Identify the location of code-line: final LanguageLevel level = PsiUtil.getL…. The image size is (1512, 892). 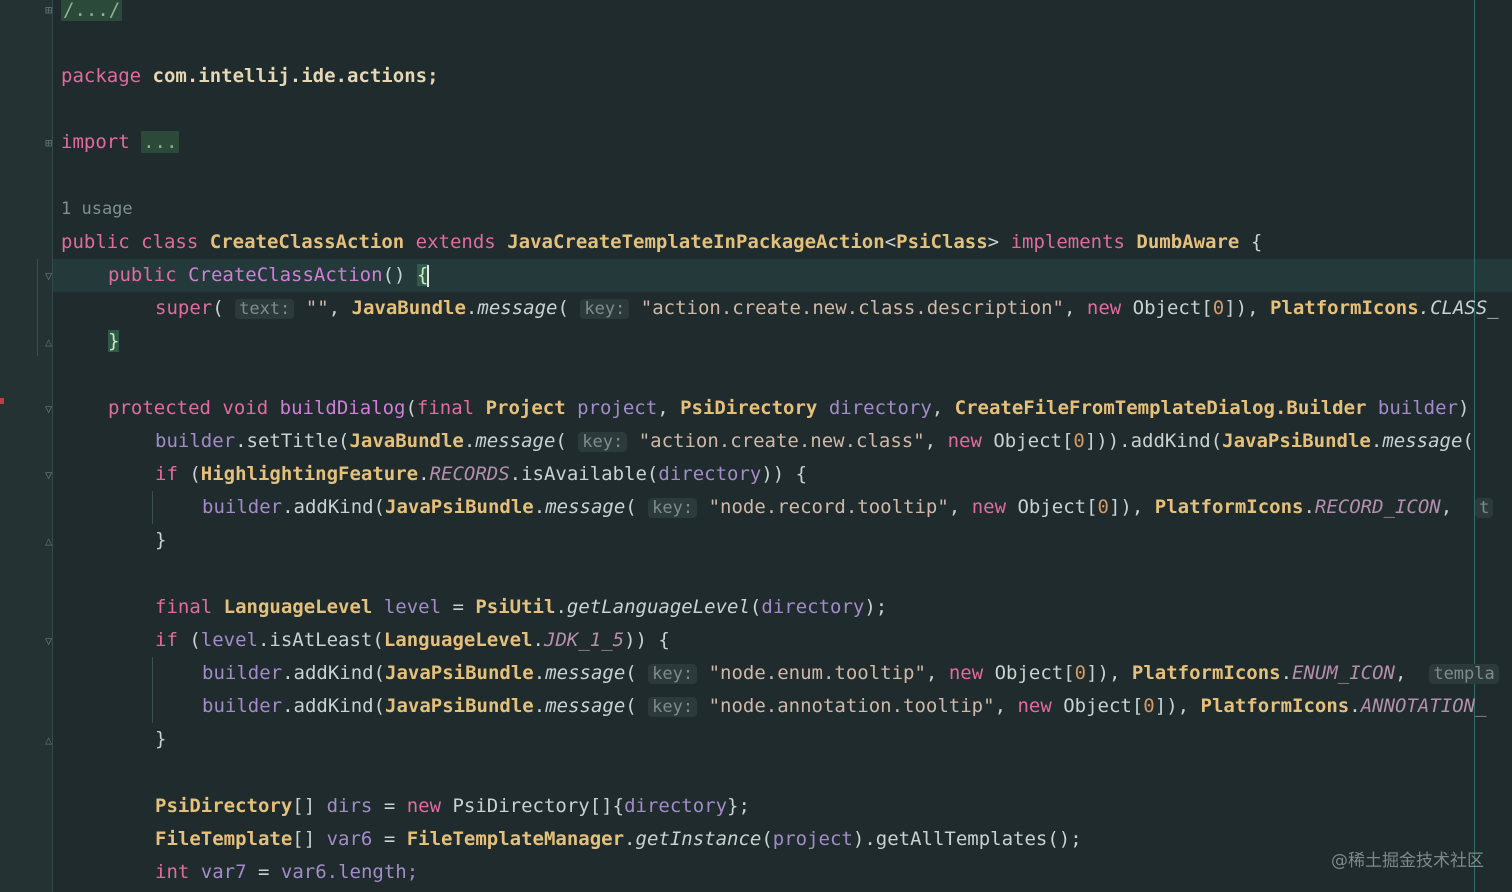
(521, 607).